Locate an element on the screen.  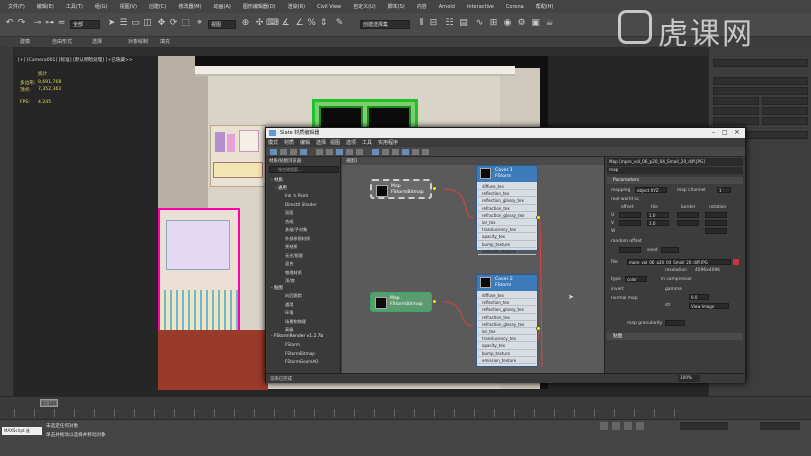
render-production-icon: ☕ is located at coordinates (549, 23).